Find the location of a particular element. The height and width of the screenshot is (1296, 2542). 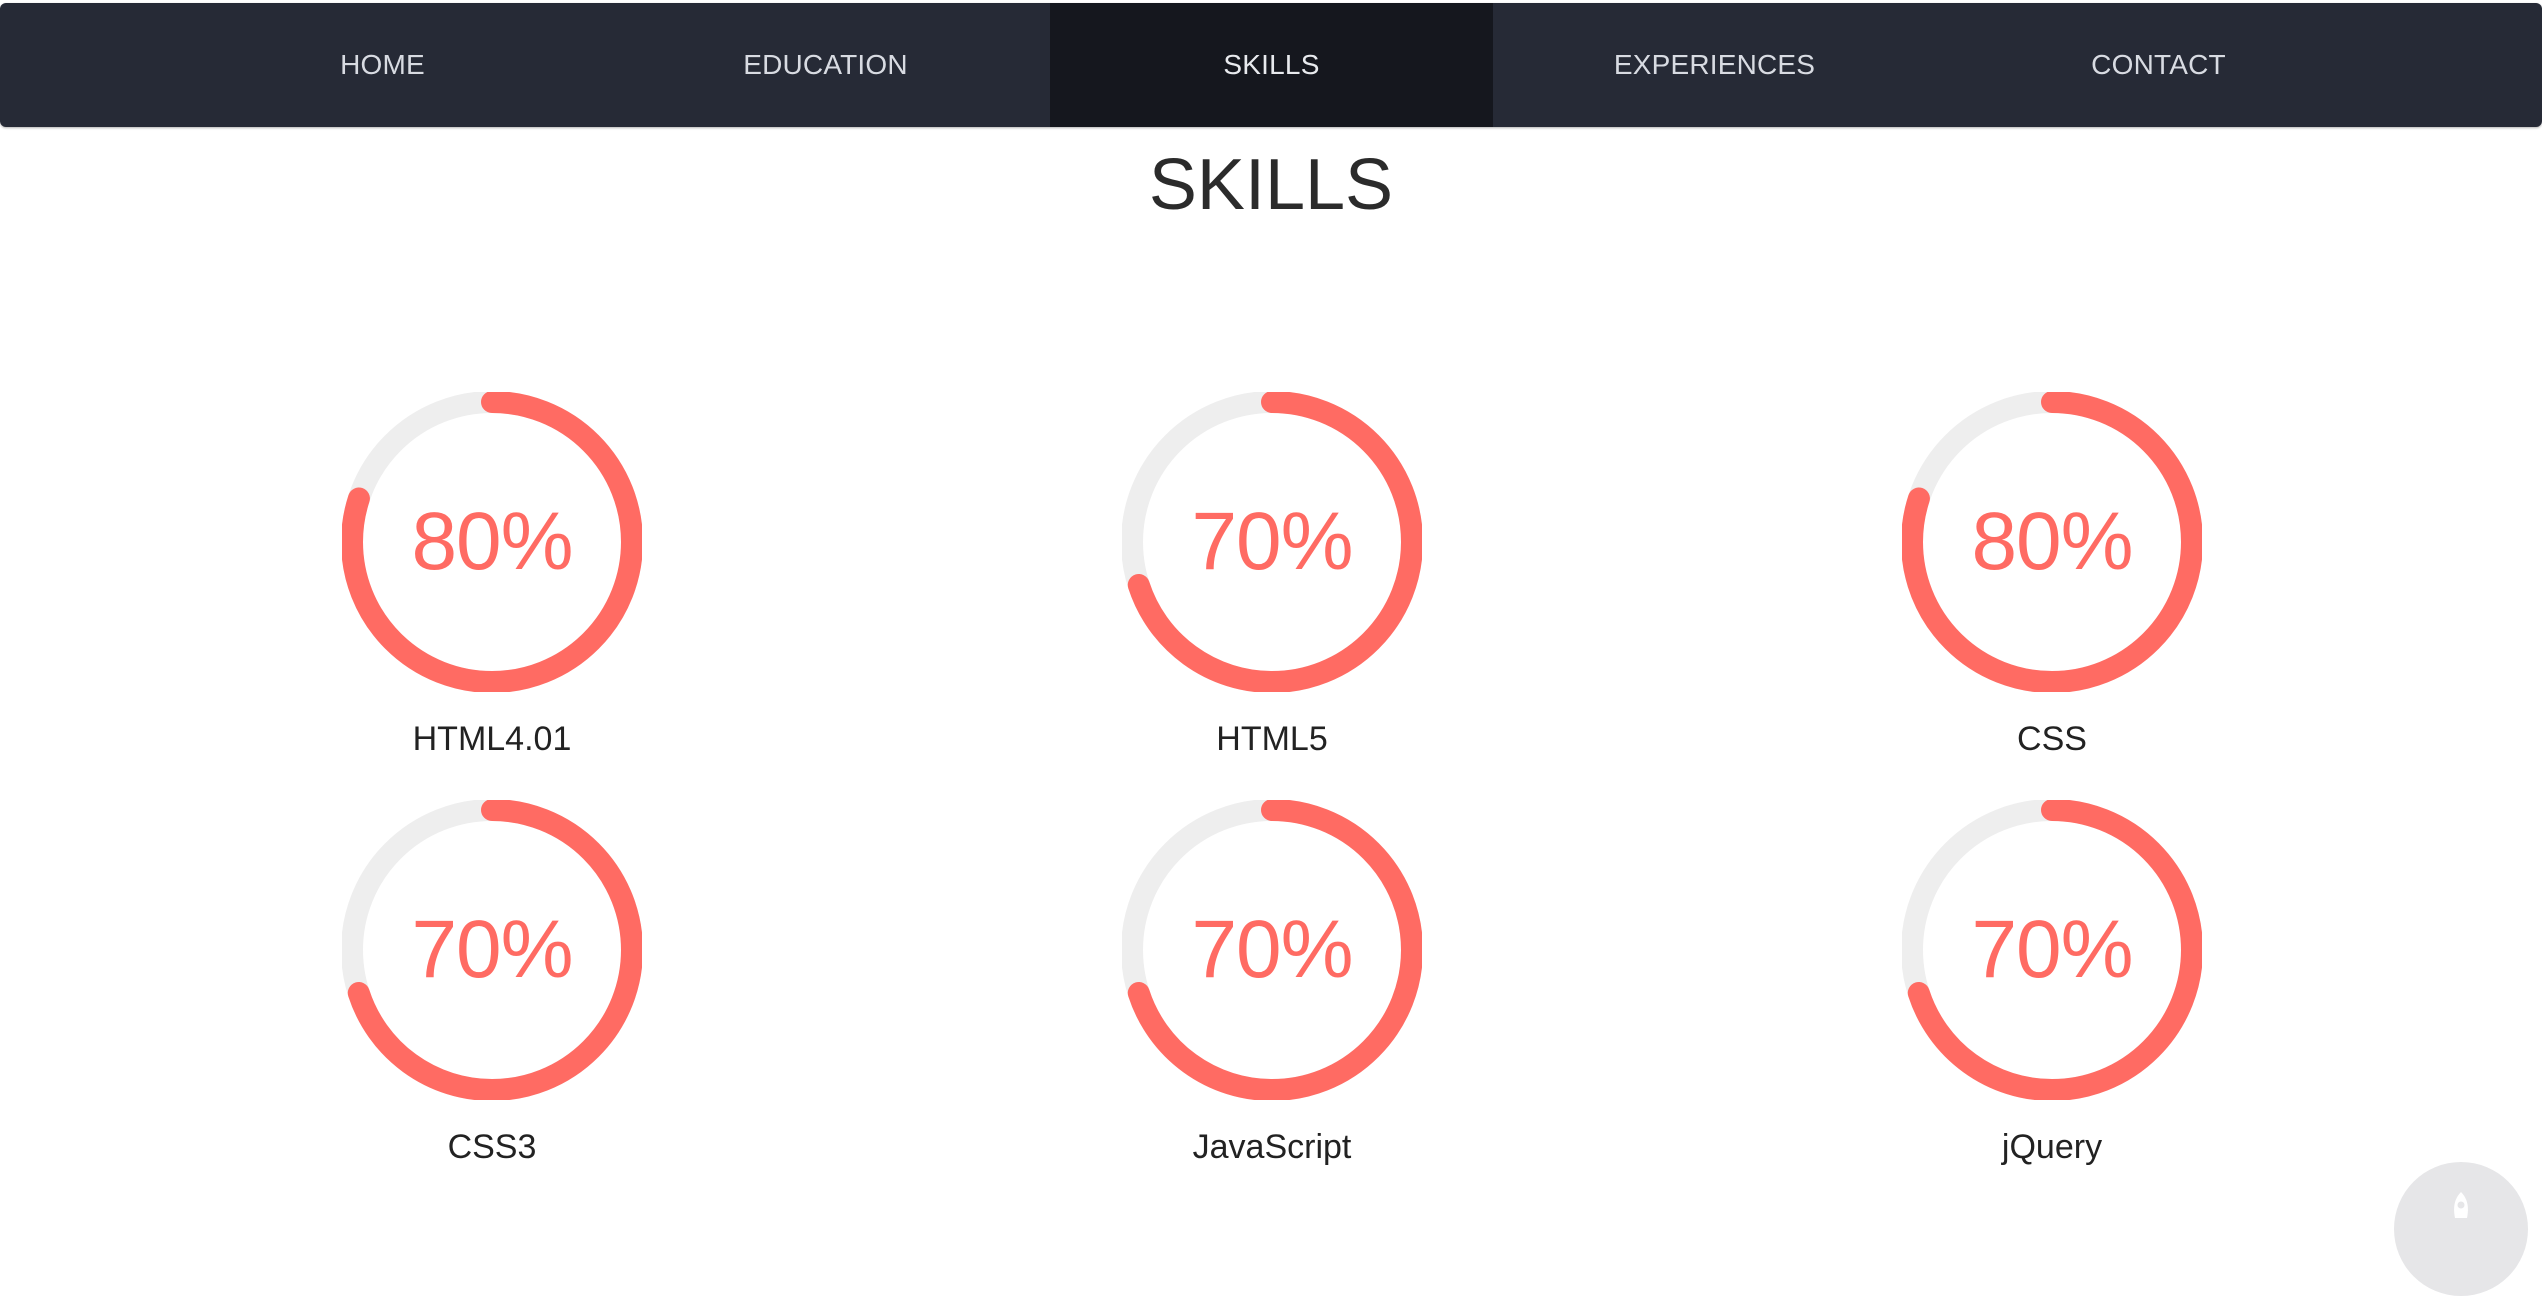

skill-card: 70% CSS3 is located at coordinates (492, 995).